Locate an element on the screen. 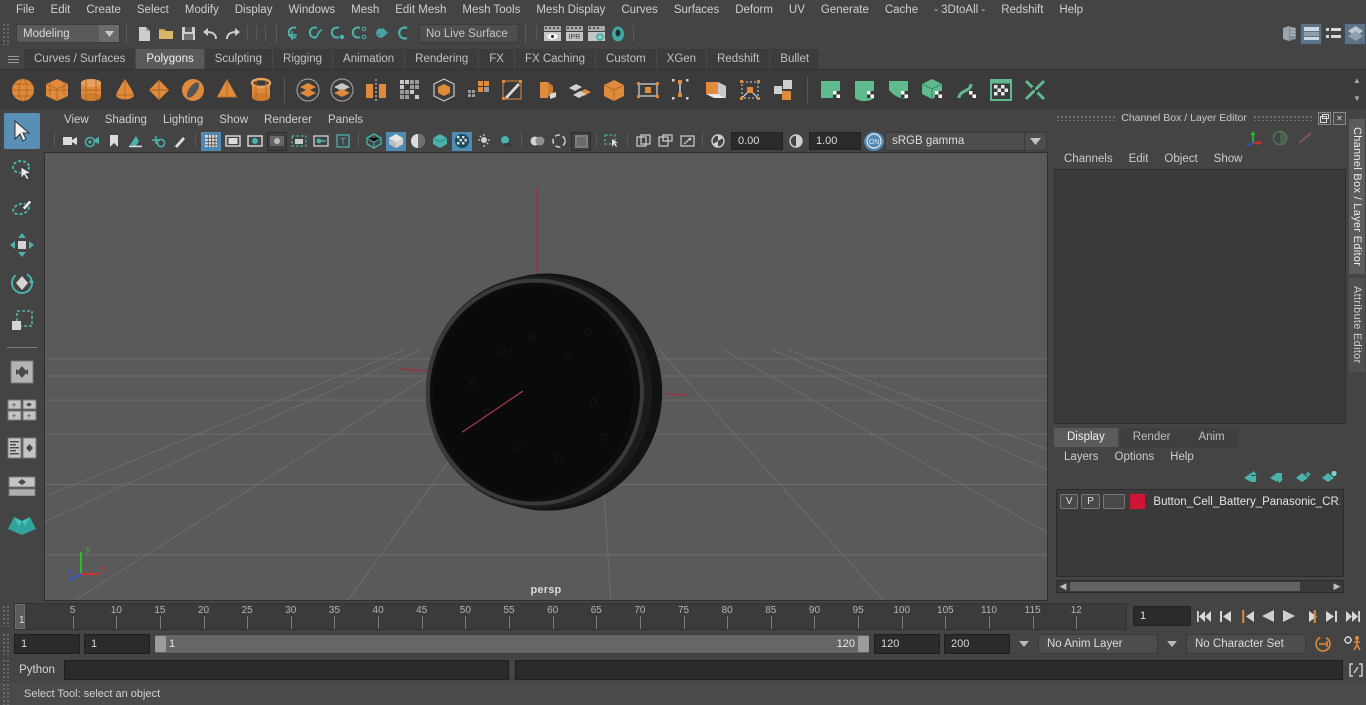 The height and width of the screenshot is (705, 1366). shelf-tab-polygons: Polygons is located at coordinates (170, 59).